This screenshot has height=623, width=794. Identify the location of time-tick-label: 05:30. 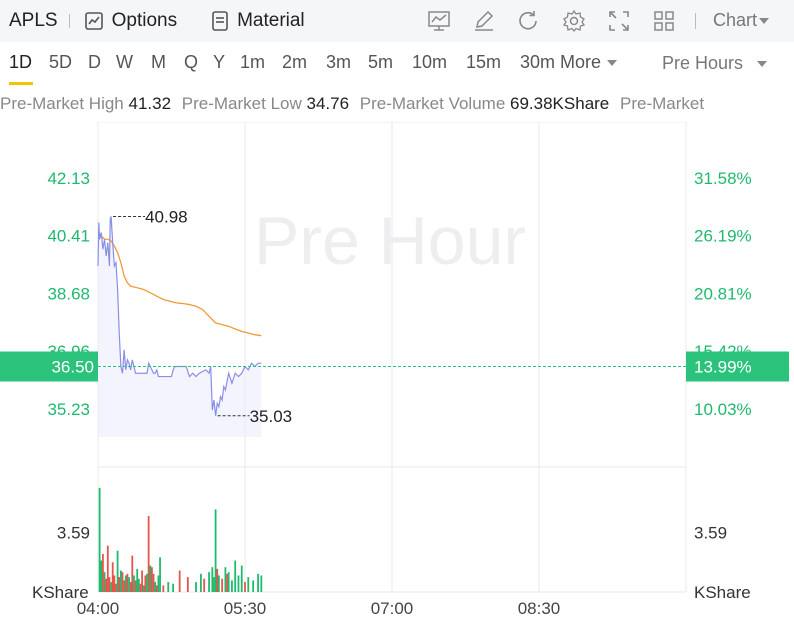
(245, 608).